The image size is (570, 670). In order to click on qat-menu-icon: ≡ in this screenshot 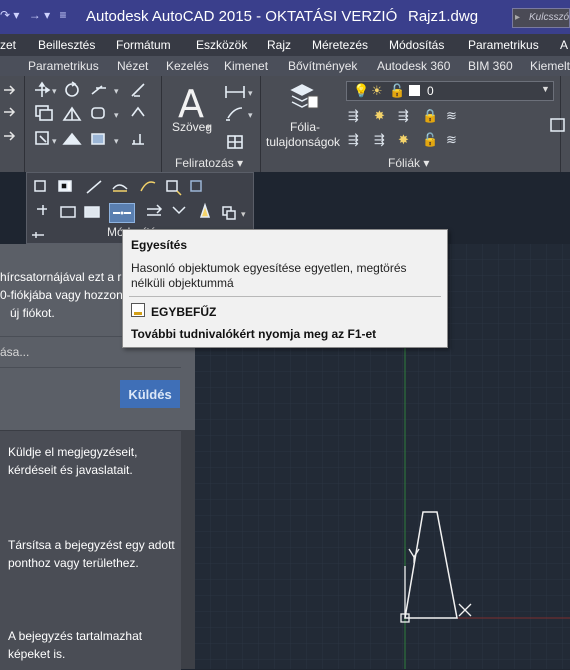, I will do `click(62, 15)`.